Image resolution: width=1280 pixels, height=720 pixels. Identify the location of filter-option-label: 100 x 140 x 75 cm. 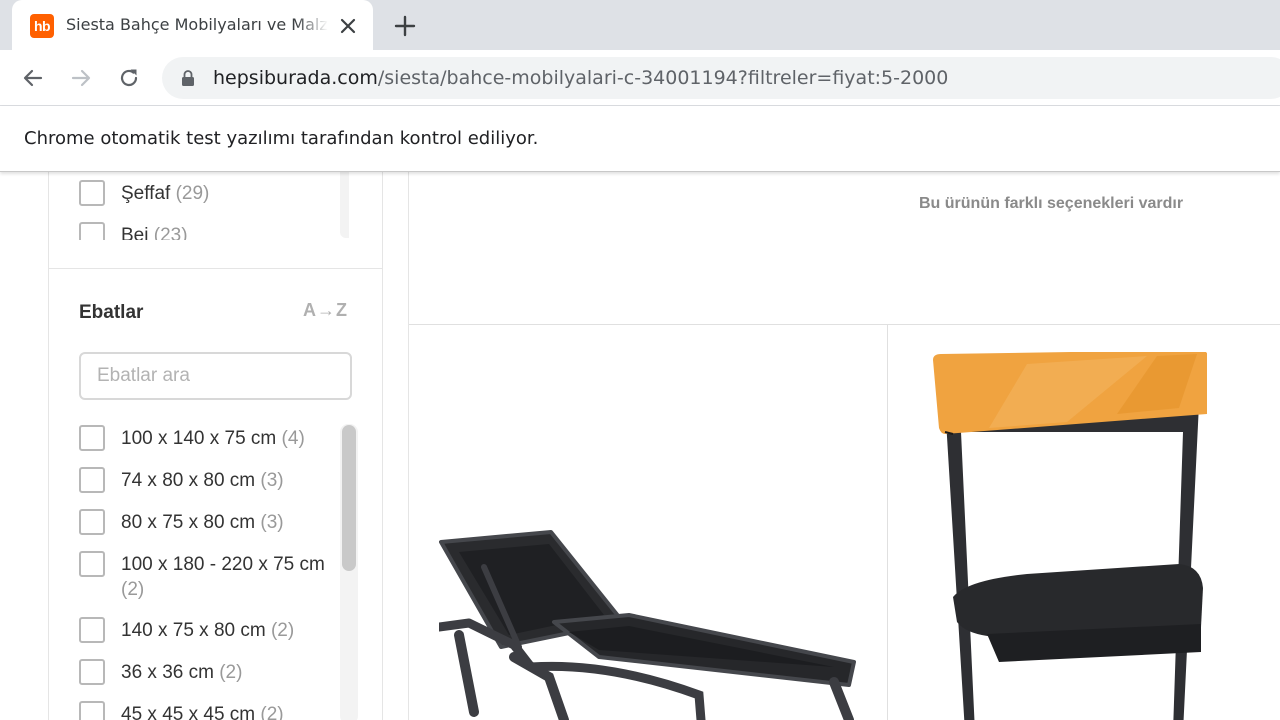
(199, 438).